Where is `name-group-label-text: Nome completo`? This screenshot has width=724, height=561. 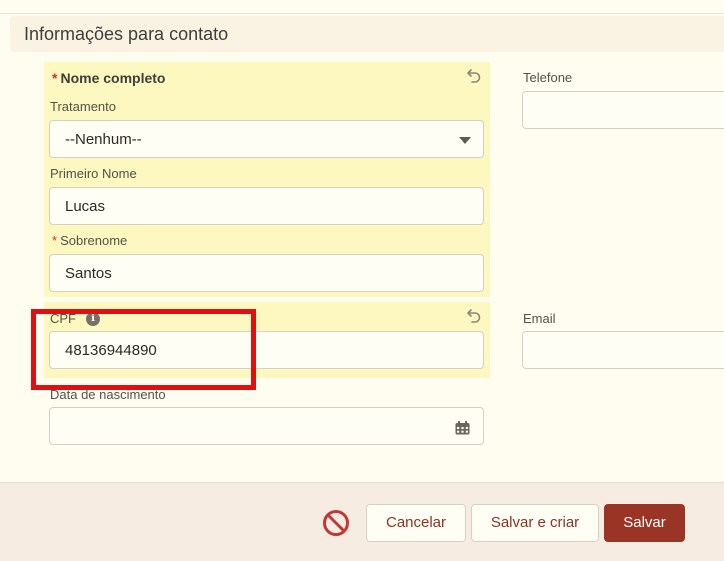
name-group-label-text: Nome completo is located at coordinates (113, 78).